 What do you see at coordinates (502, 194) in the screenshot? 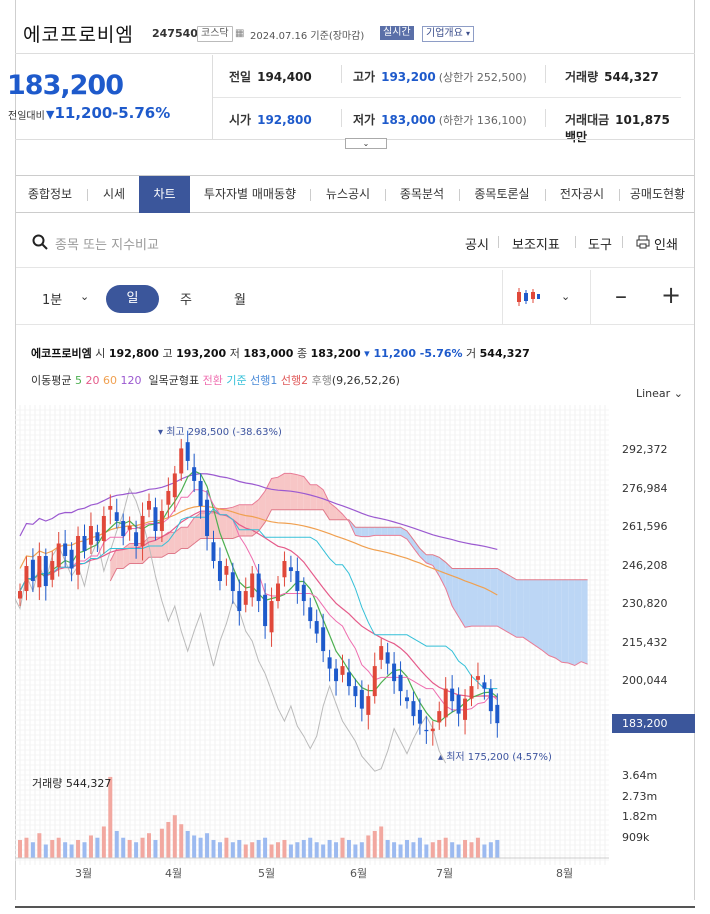
I see `tab-discussion: 종목토론실` at bounding box center [502, 194].